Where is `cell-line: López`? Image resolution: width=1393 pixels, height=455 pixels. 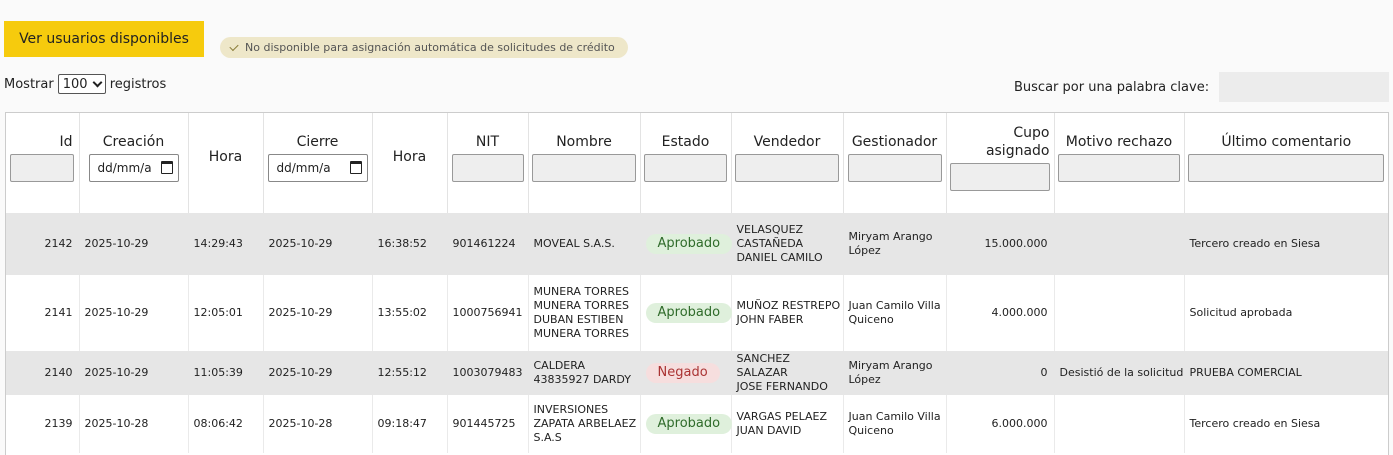
cell-line: López is located at coordinates (864, 250).